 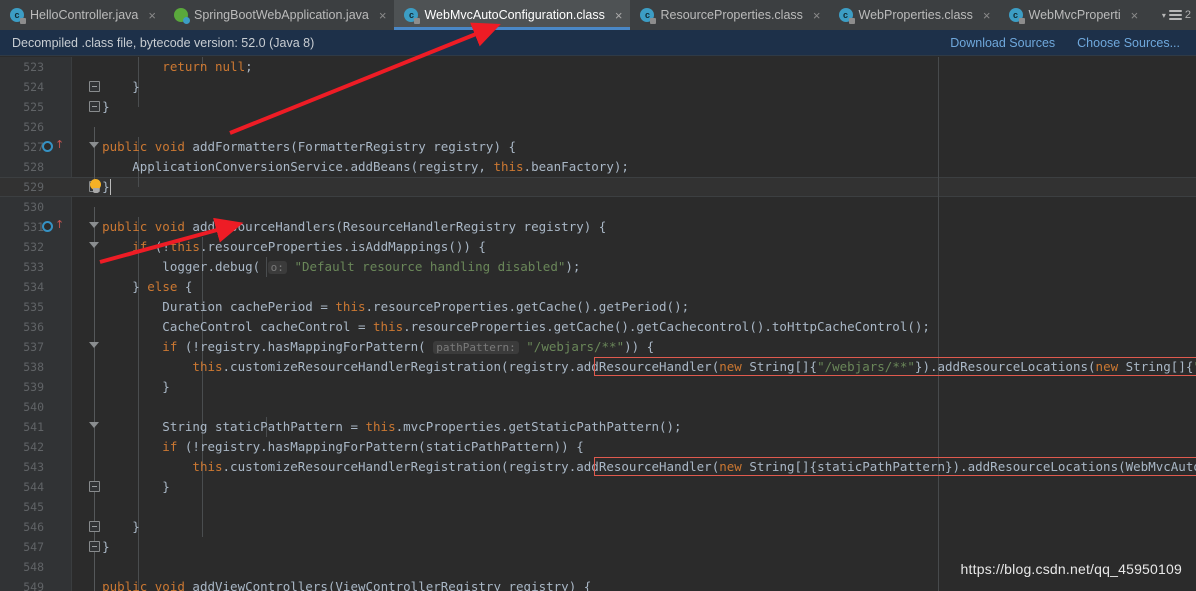 What do you see at coordinates (731, 15) in the screenshot?
I see `tab-label: ResourceProperties.class` at bounding box center [731, 15].